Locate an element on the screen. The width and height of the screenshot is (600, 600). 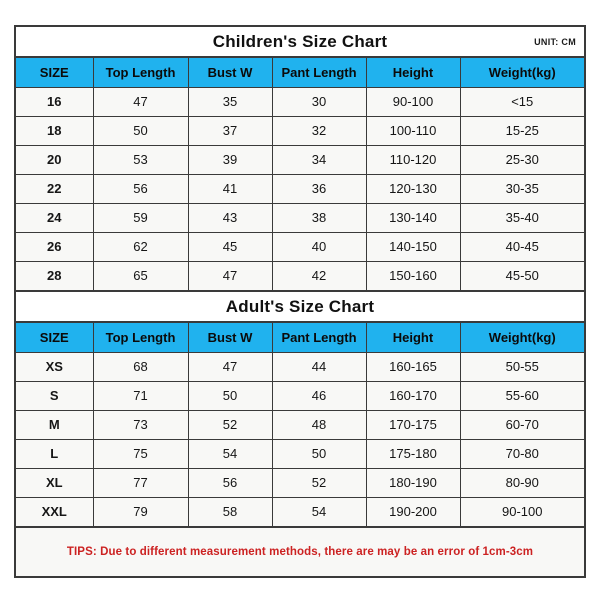
adult-col-weight: Weight(kg) is located at coordinates (521, 338).